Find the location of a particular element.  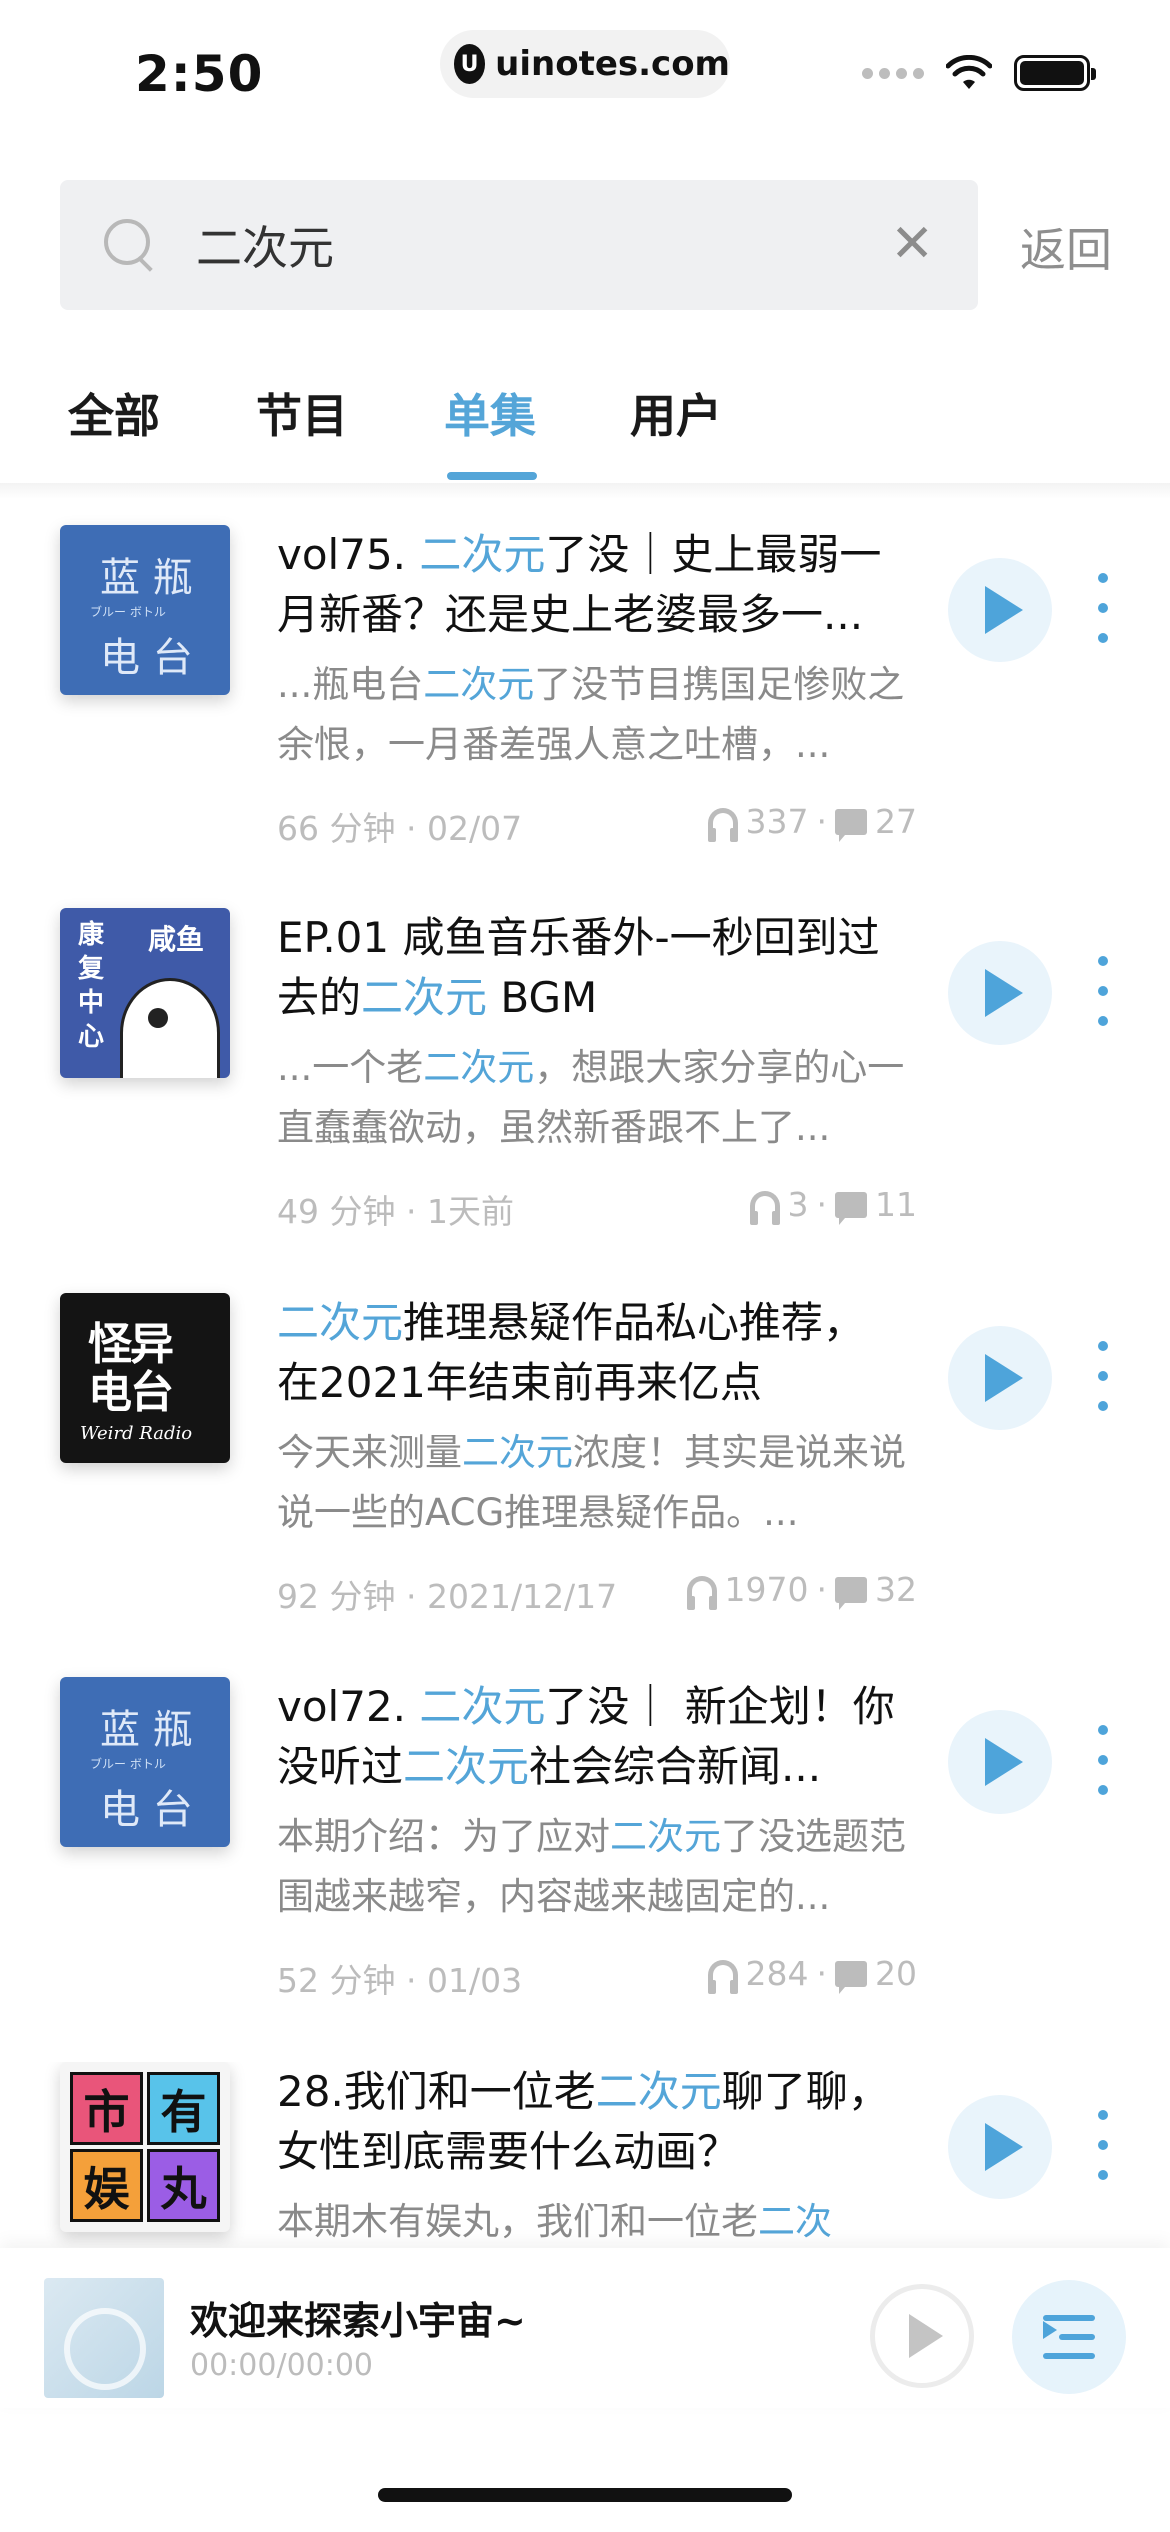

episode-meta: 49 分钟 · 1天前 is located at coordinates (395, 1211).